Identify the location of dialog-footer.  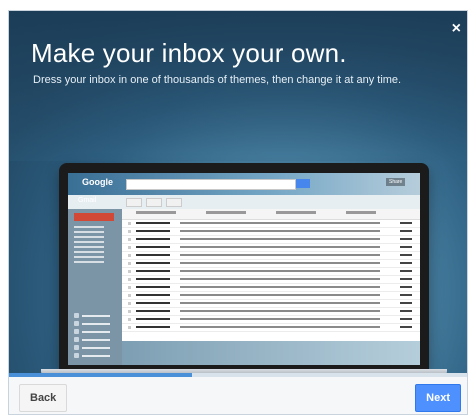
(238, 393).